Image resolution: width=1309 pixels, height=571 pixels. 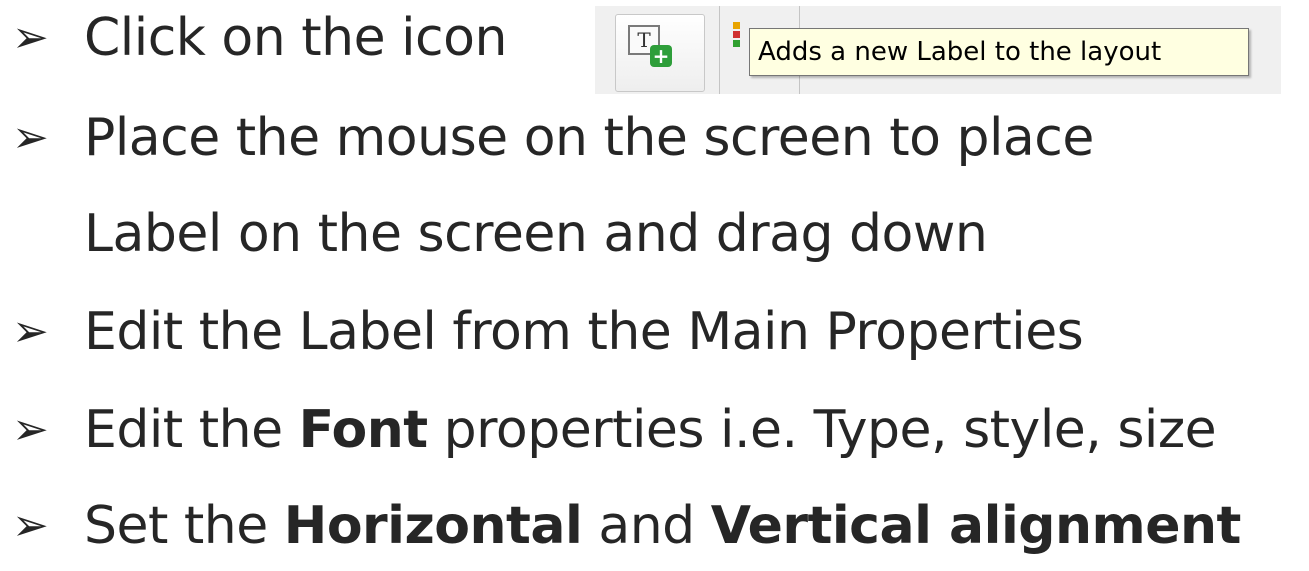 What do you see at coordinates (589, 138) in the screenshot?
I see `line-text: Place the mouse on the screen to place` at bounding box center [589, 138].